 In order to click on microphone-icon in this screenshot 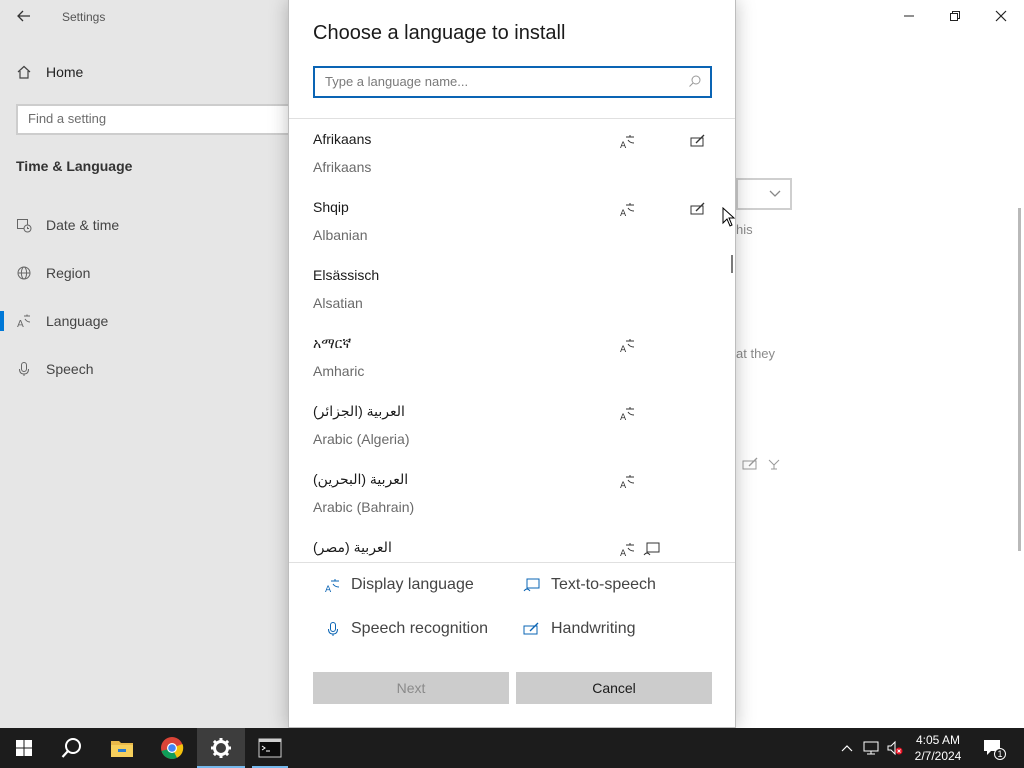, I will do `click(333, 629)`.